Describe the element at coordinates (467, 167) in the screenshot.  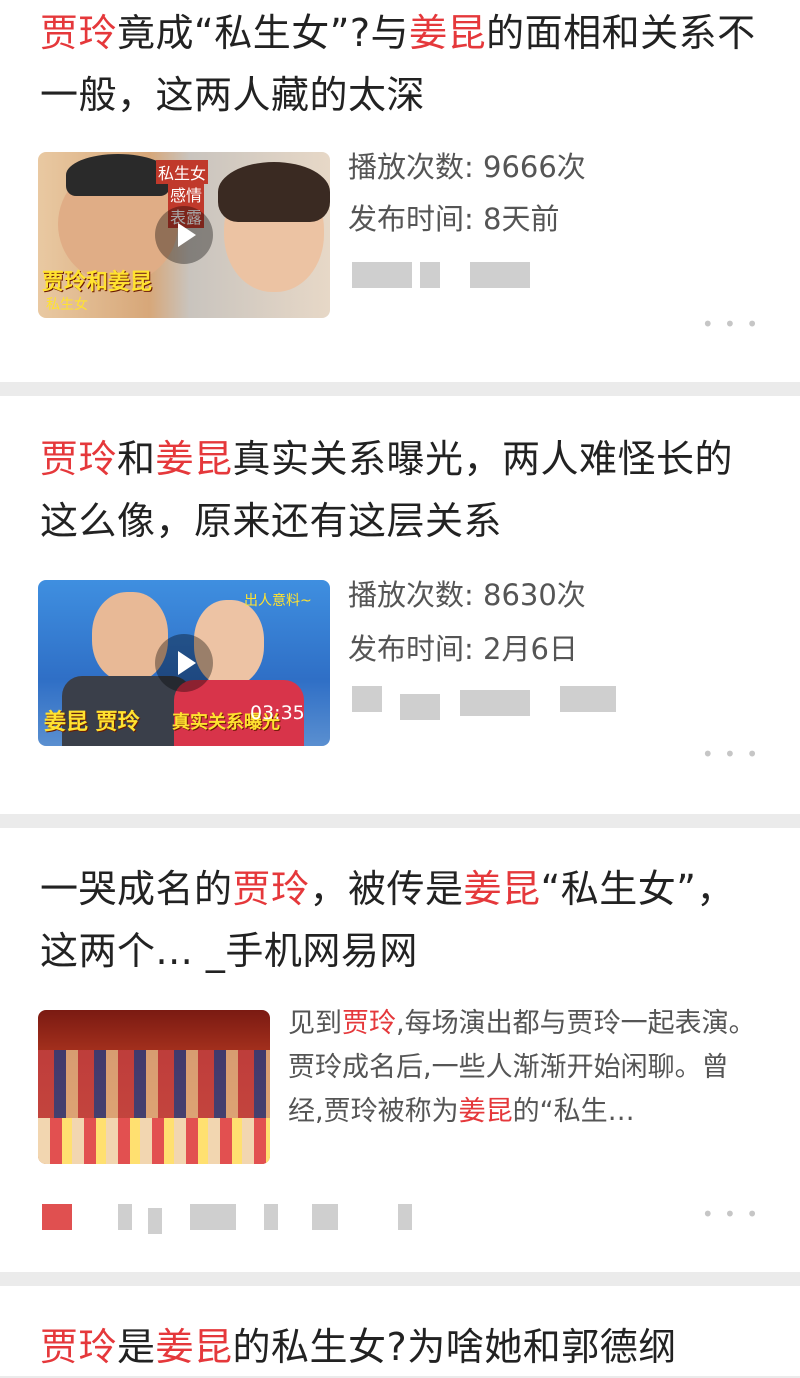
I see `view-count: 播放次数: 9666次` at that location.